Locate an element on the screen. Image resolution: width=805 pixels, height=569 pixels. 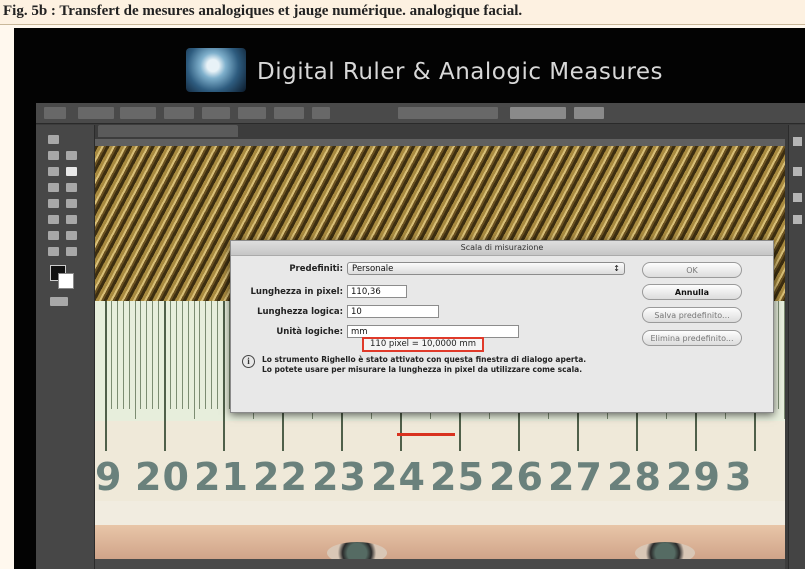
pen-tool-icon is located at coordinates (71, 219).